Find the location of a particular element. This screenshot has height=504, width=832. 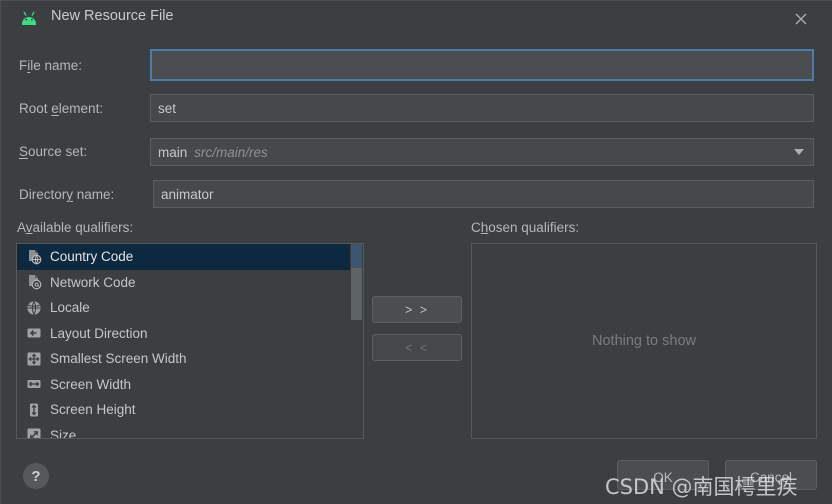

arrow-diagonal-icon is located at coordinates (34, 432).